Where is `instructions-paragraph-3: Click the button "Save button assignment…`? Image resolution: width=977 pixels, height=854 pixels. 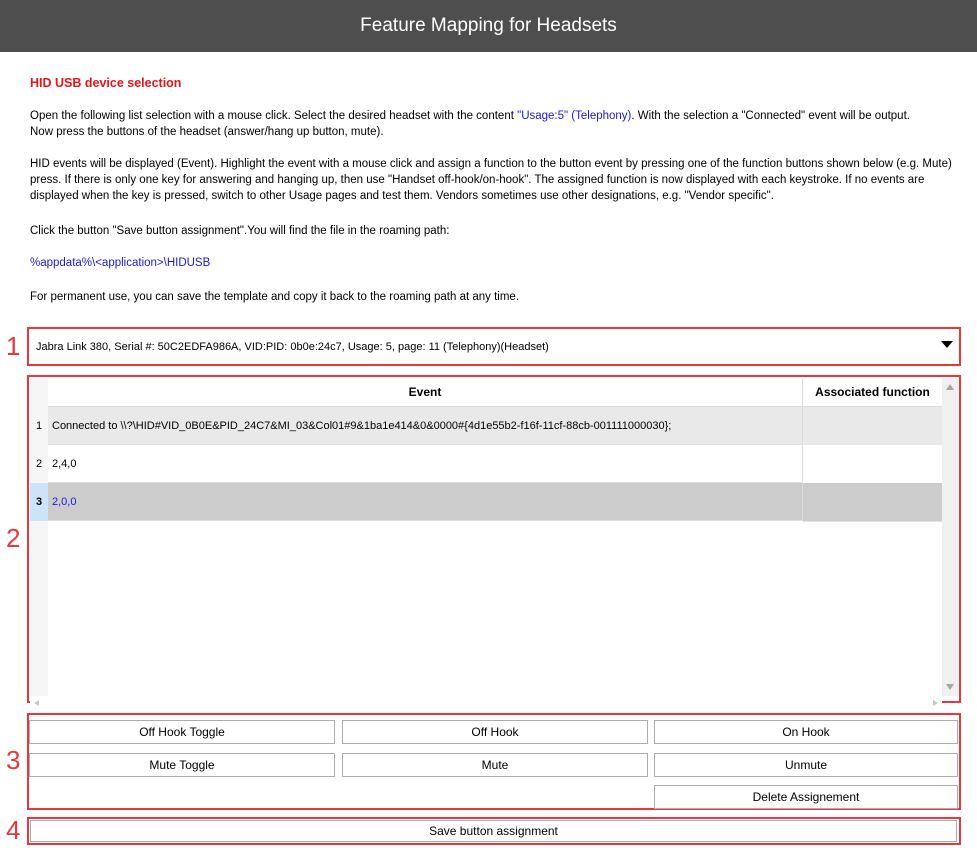 instructions-paragraph-3: Click the button "Save button assignment… is located at coordinates (240, 231).